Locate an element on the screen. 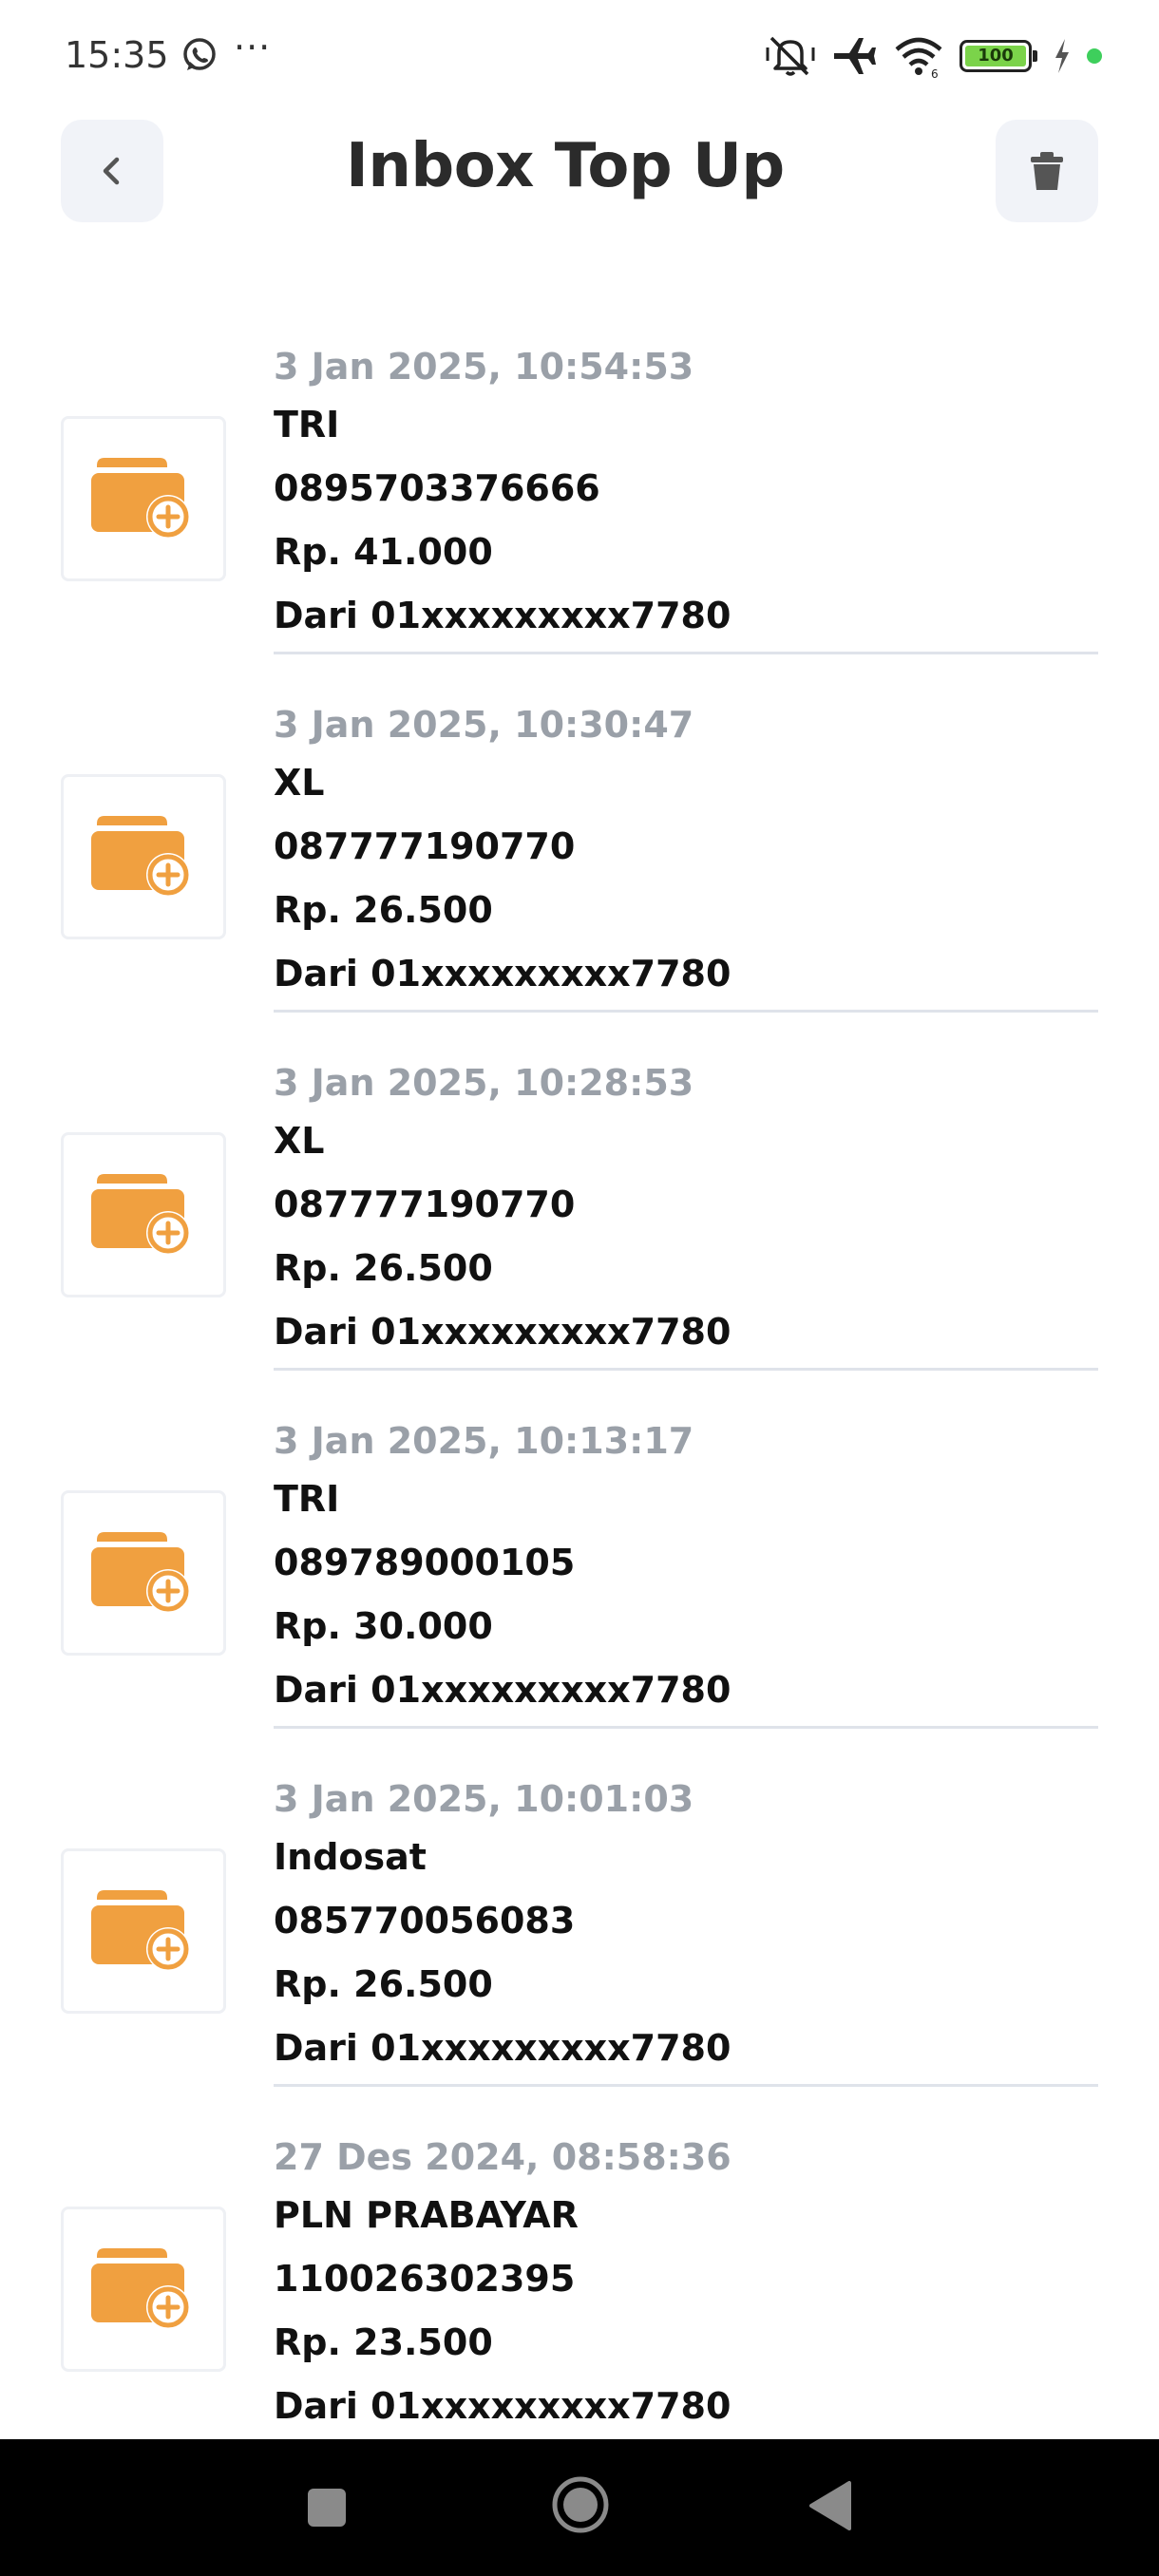 The height and width of the screenshot is (2576, 1159). chevron-left-icon is located at coordinates (111, 171).